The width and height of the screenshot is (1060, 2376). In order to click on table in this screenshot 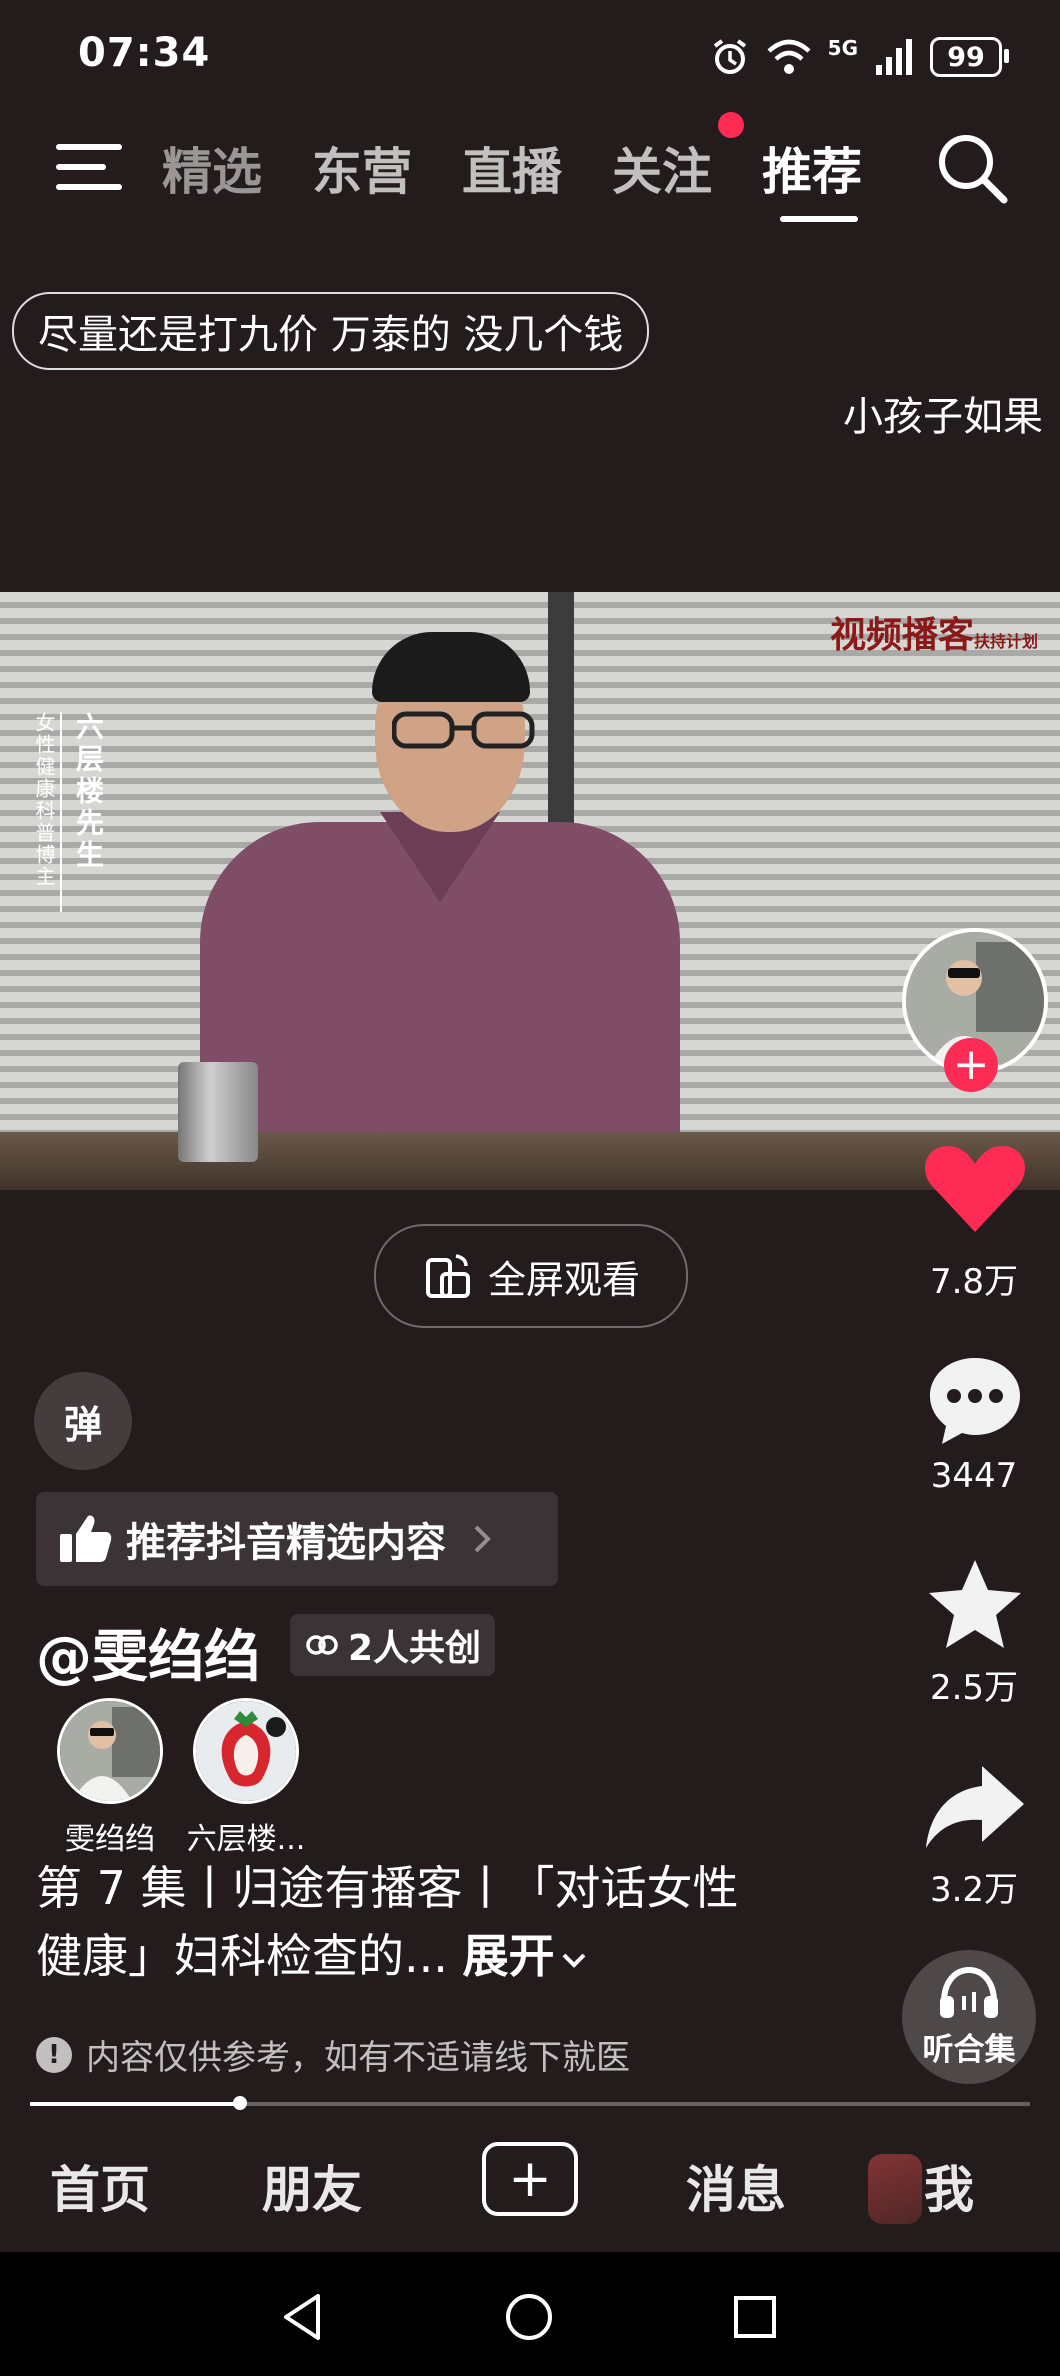, I will do `click(530, 1161)`.